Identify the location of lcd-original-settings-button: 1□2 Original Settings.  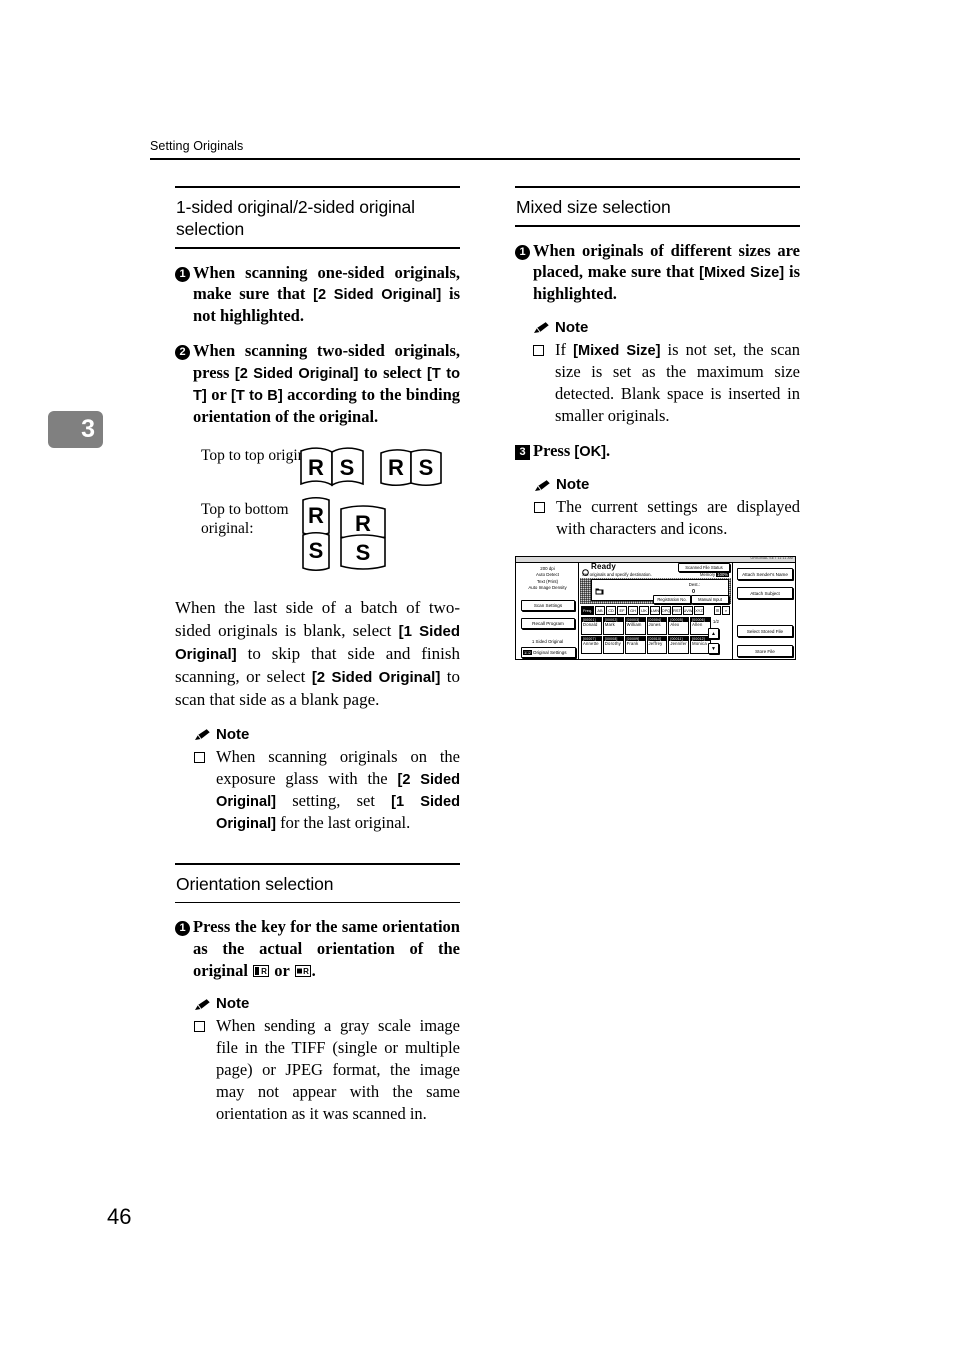
(548, 653).